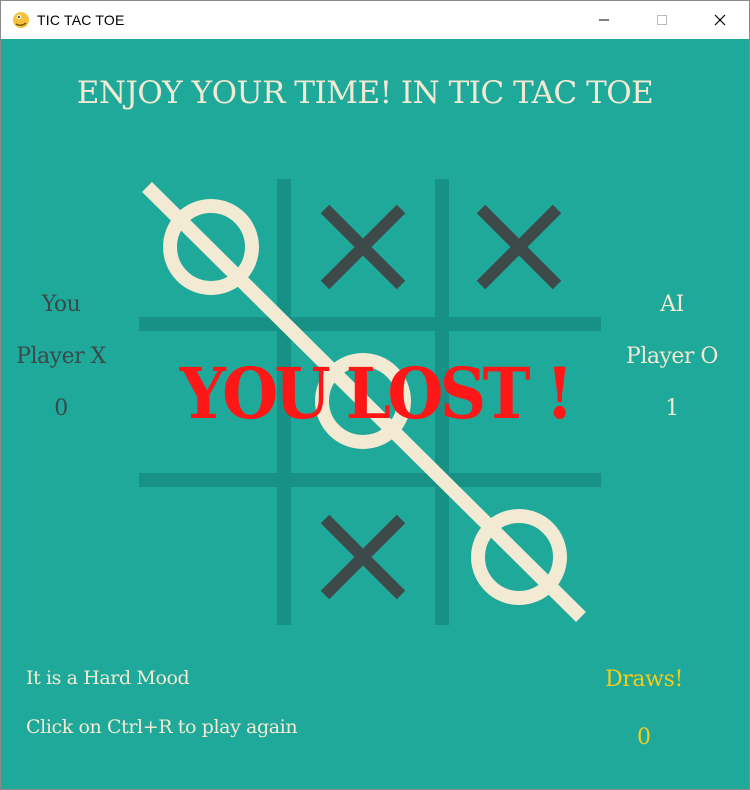 The height and width of the screenshot is (790, 750). Describe the element at coordinates (644, 679) in the screenshot. I see `draws-label: Draws!` at that location.